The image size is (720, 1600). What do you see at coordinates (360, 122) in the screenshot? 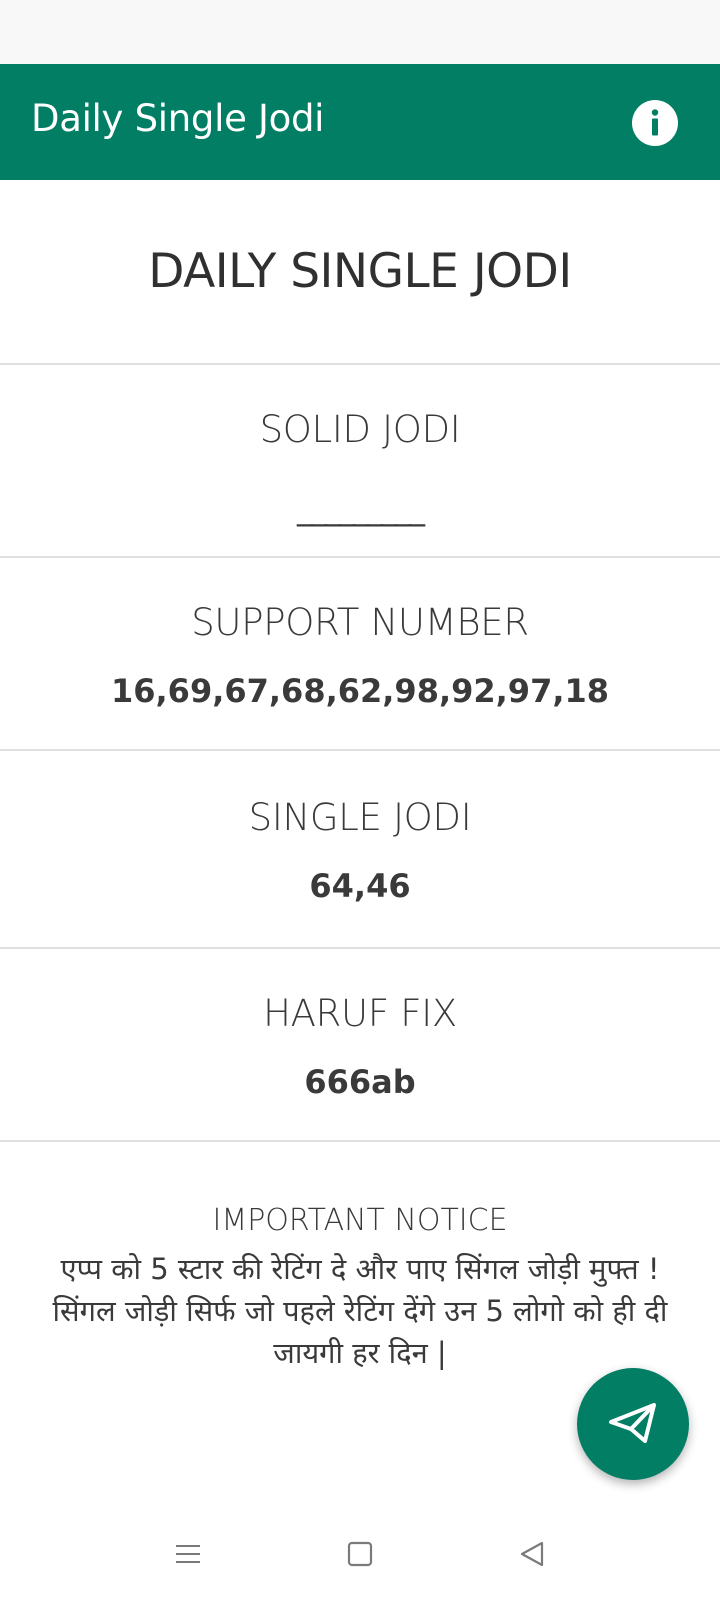
I see `app-bar: Daily Single Jodi` at bounding box center [360, 122].